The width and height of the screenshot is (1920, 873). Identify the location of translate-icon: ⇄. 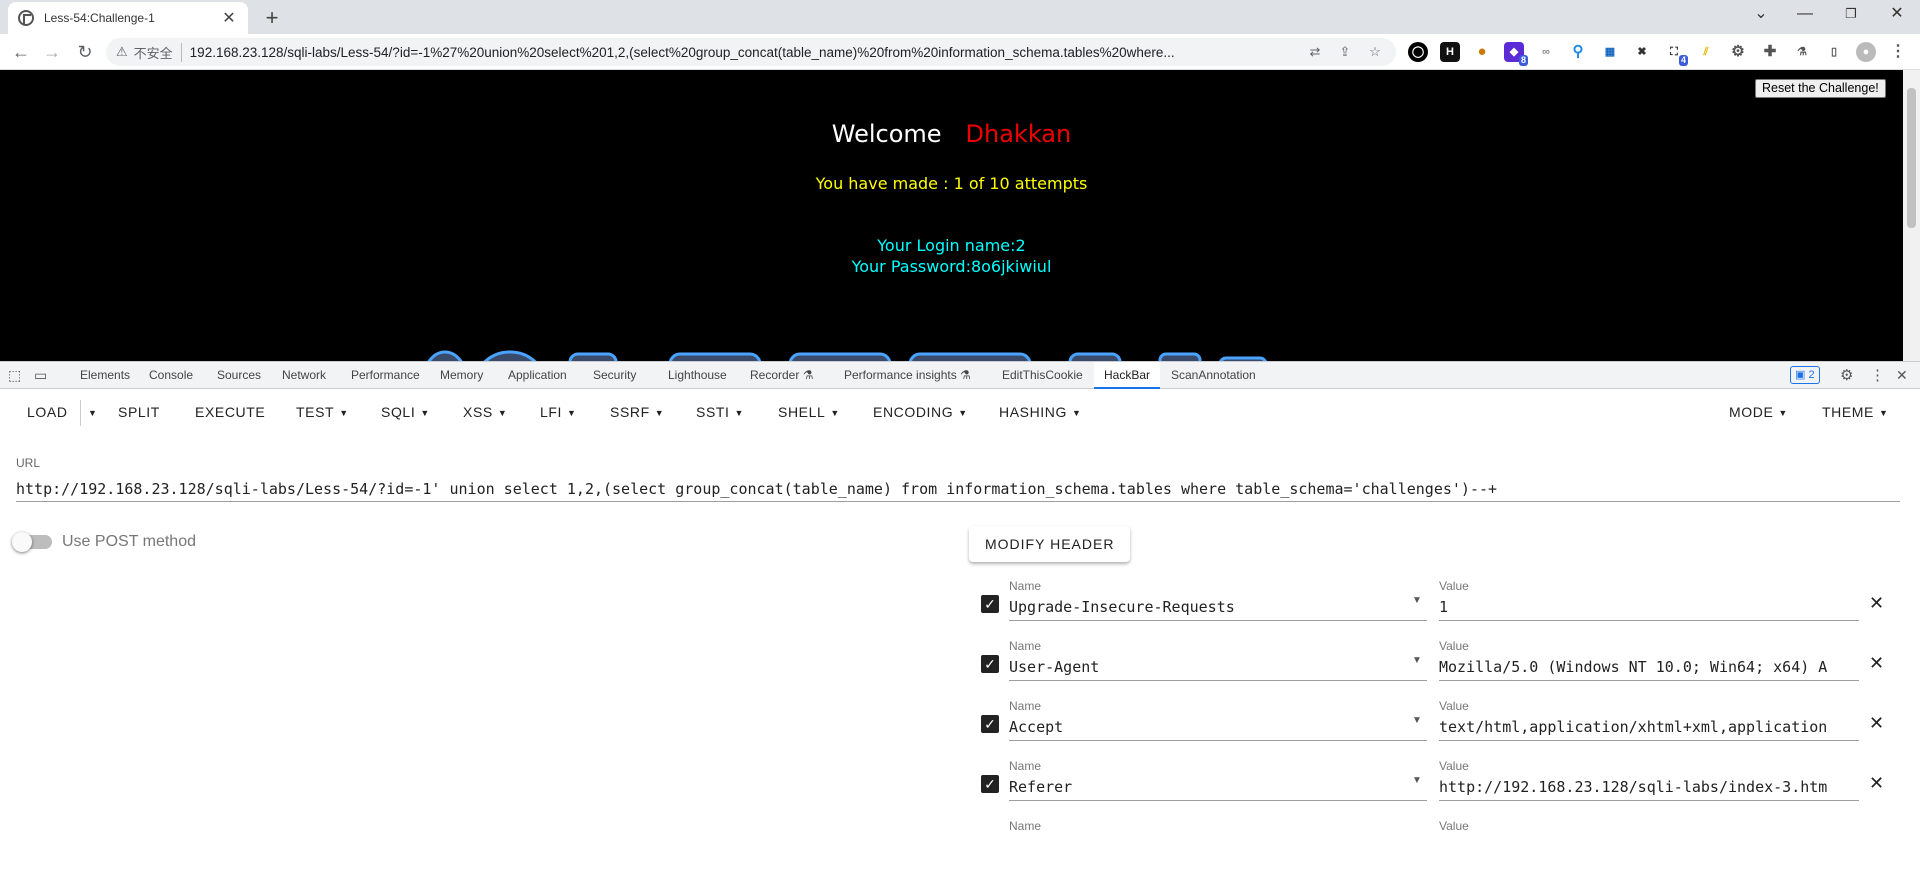
(1315, 52).